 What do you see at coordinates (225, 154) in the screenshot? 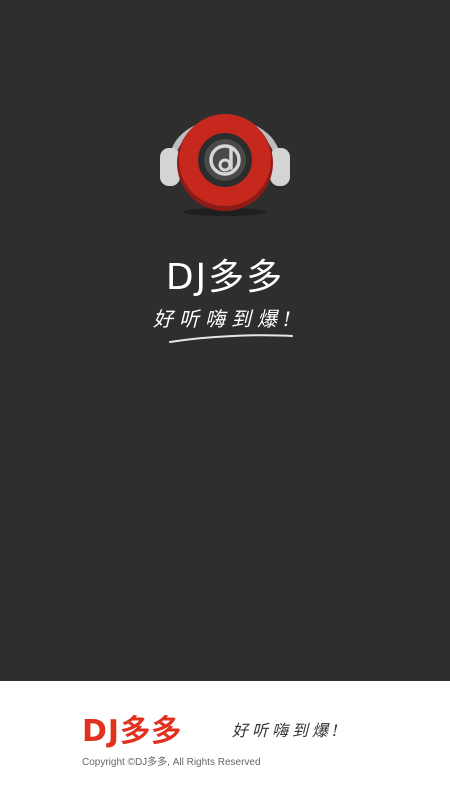
I see `headphones-logo-icon` at bounding box center [225, 154].